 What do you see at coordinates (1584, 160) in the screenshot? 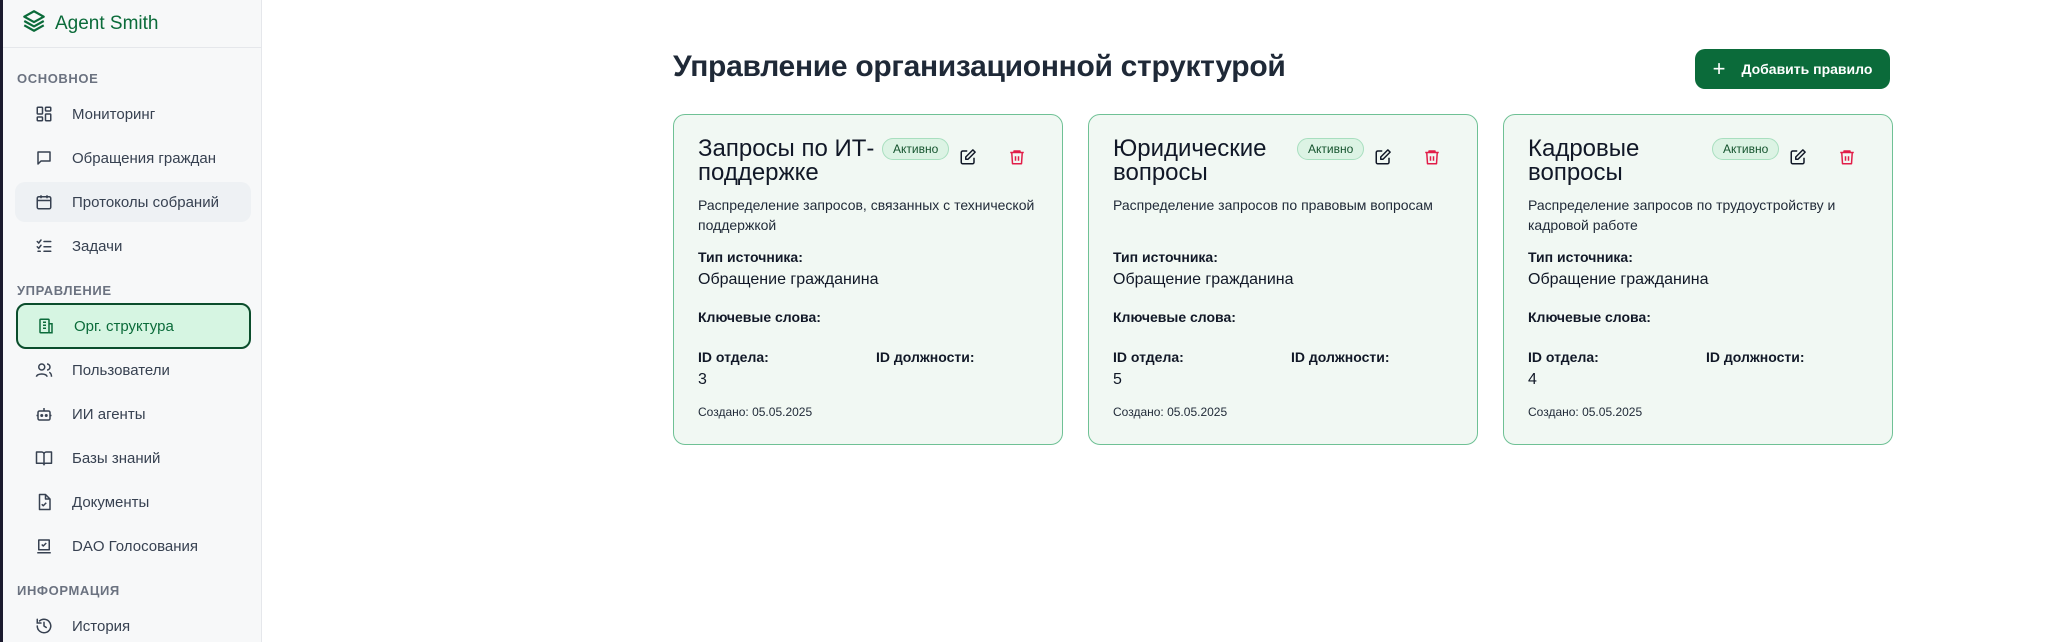
I see `card-title: Кадровые вопросы` at bounding box center [1584, 160].